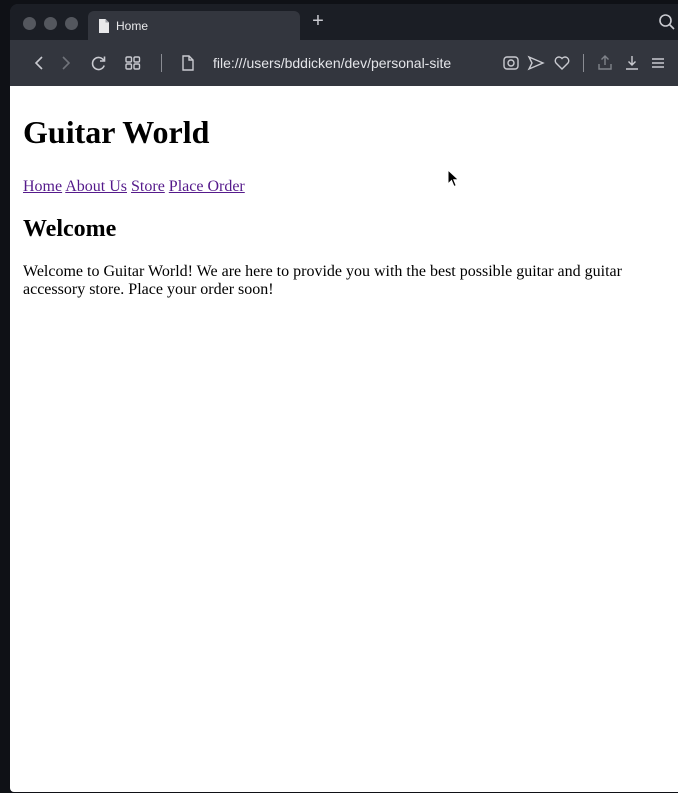 This screenshot has width=678, height=793. Describe the element at coordinates (207, 186) in the screenshot. I see `nav-link-place-order: Place Order` at that location.